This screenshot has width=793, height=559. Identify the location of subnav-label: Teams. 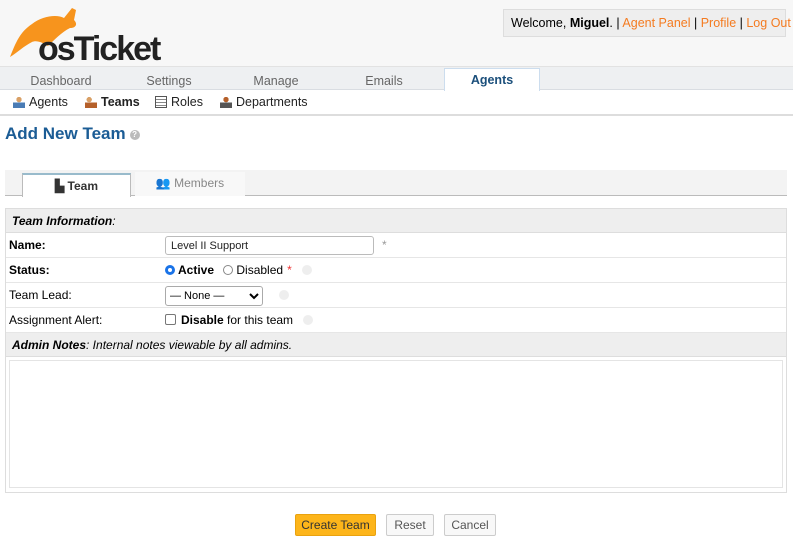
(120, 102).